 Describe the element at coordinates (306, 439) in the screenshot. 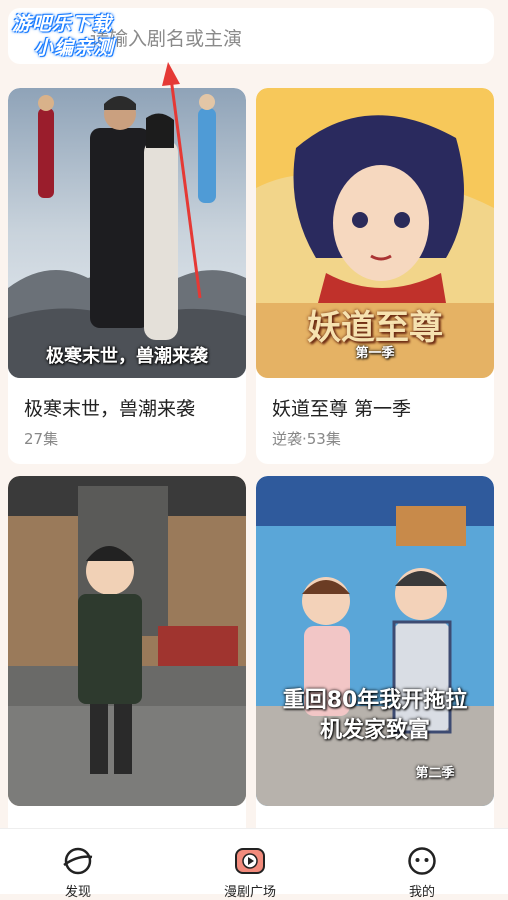

I see `card-meta: 逆袭·53集` at that location.